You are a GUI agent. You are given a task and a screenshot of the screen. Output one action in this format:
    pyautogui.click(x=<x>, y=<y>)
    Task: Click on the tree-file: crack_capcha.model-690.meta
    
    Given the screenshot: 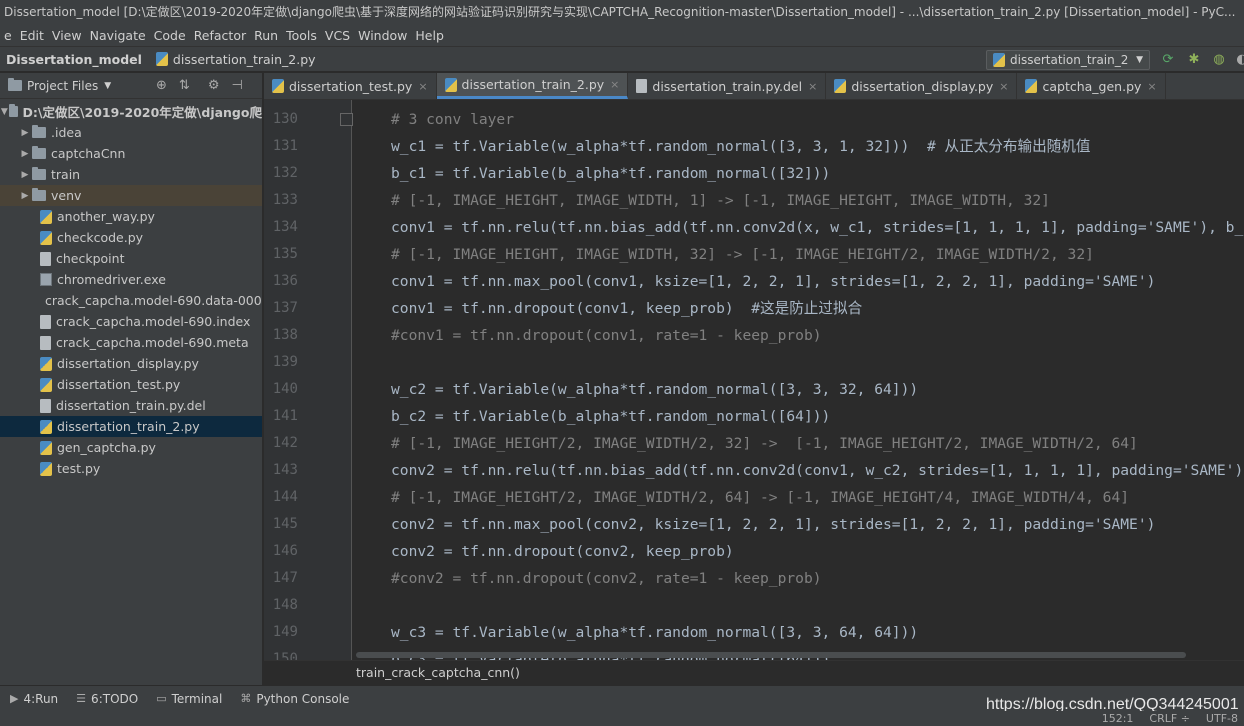 What is the action you would take?
    pyautogui.click(x=131, y=342)
    